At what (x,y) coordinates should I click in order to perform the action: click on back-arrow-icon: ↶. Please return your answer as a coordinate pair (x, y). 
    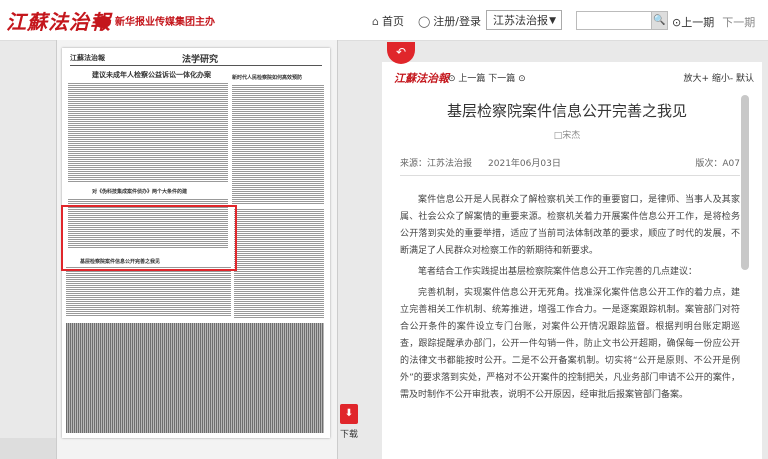
    Looking at the image, I should click on (401, 53).